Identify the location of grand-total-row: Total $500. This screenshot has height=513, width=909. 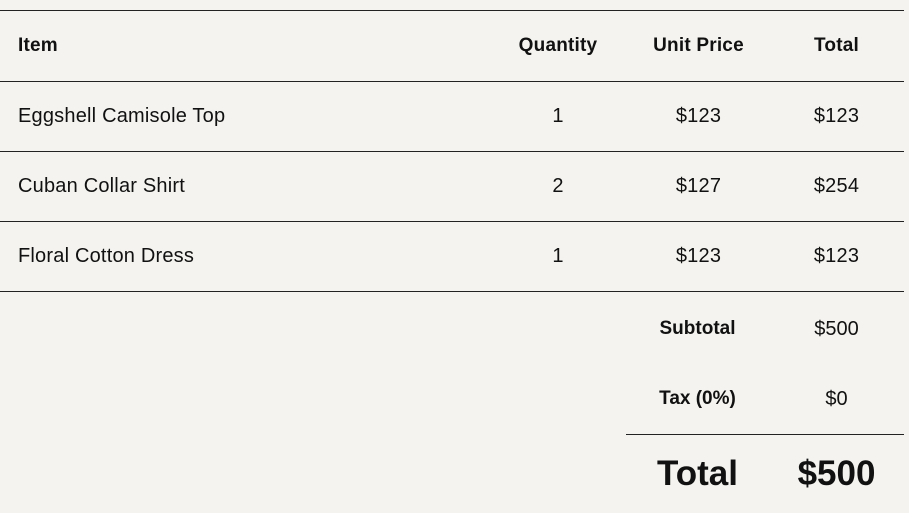
(765, 473).